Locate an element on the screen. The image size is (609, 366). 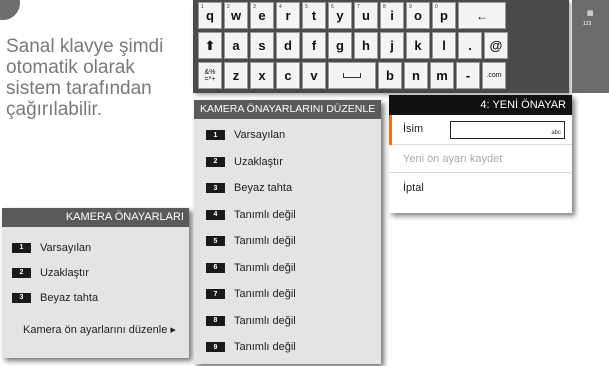
focus-accent-bar is located at coordinates (390, 130).